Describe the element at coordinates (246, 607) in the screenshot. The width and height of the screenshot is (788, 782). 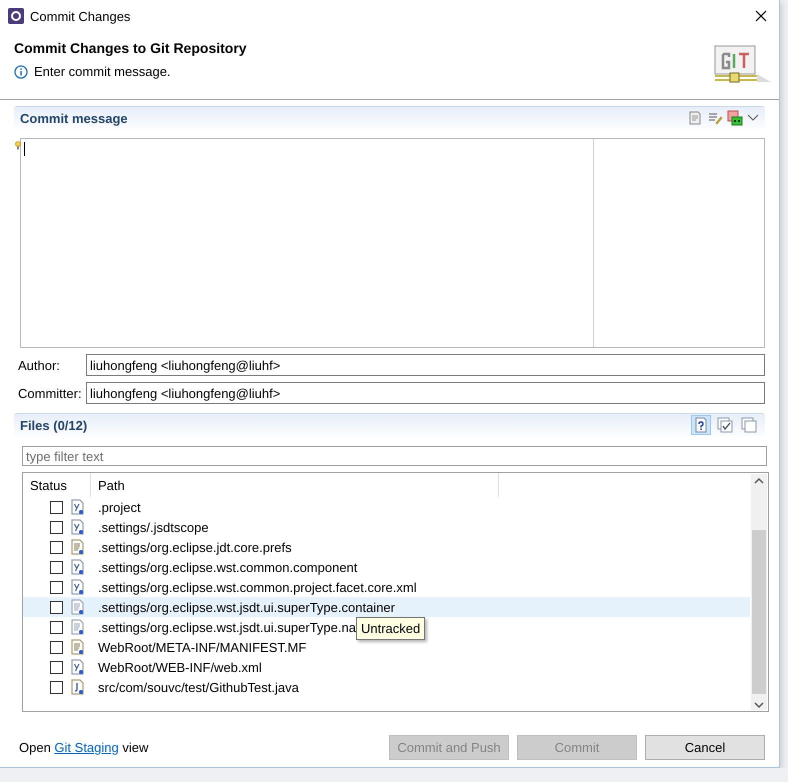
I see `file-path: .settings/org.eclipse.wst.jsdt.ui.superType.container` at that location.